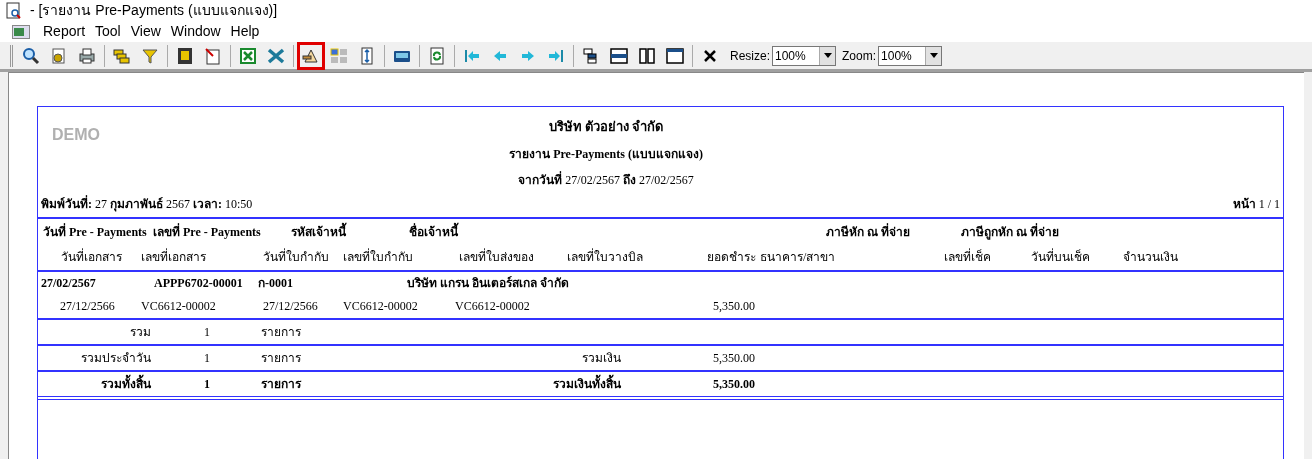  I want to click on total-label: รวมทั้งสิ้น, so click(94, 384).